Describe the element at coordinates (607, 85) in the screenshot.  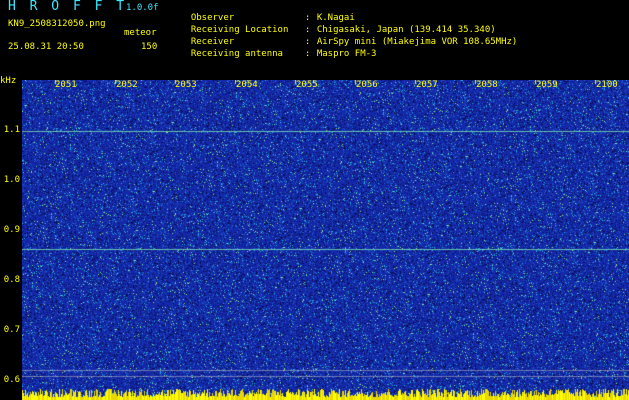
I see `x-tick: 2100` at that location.